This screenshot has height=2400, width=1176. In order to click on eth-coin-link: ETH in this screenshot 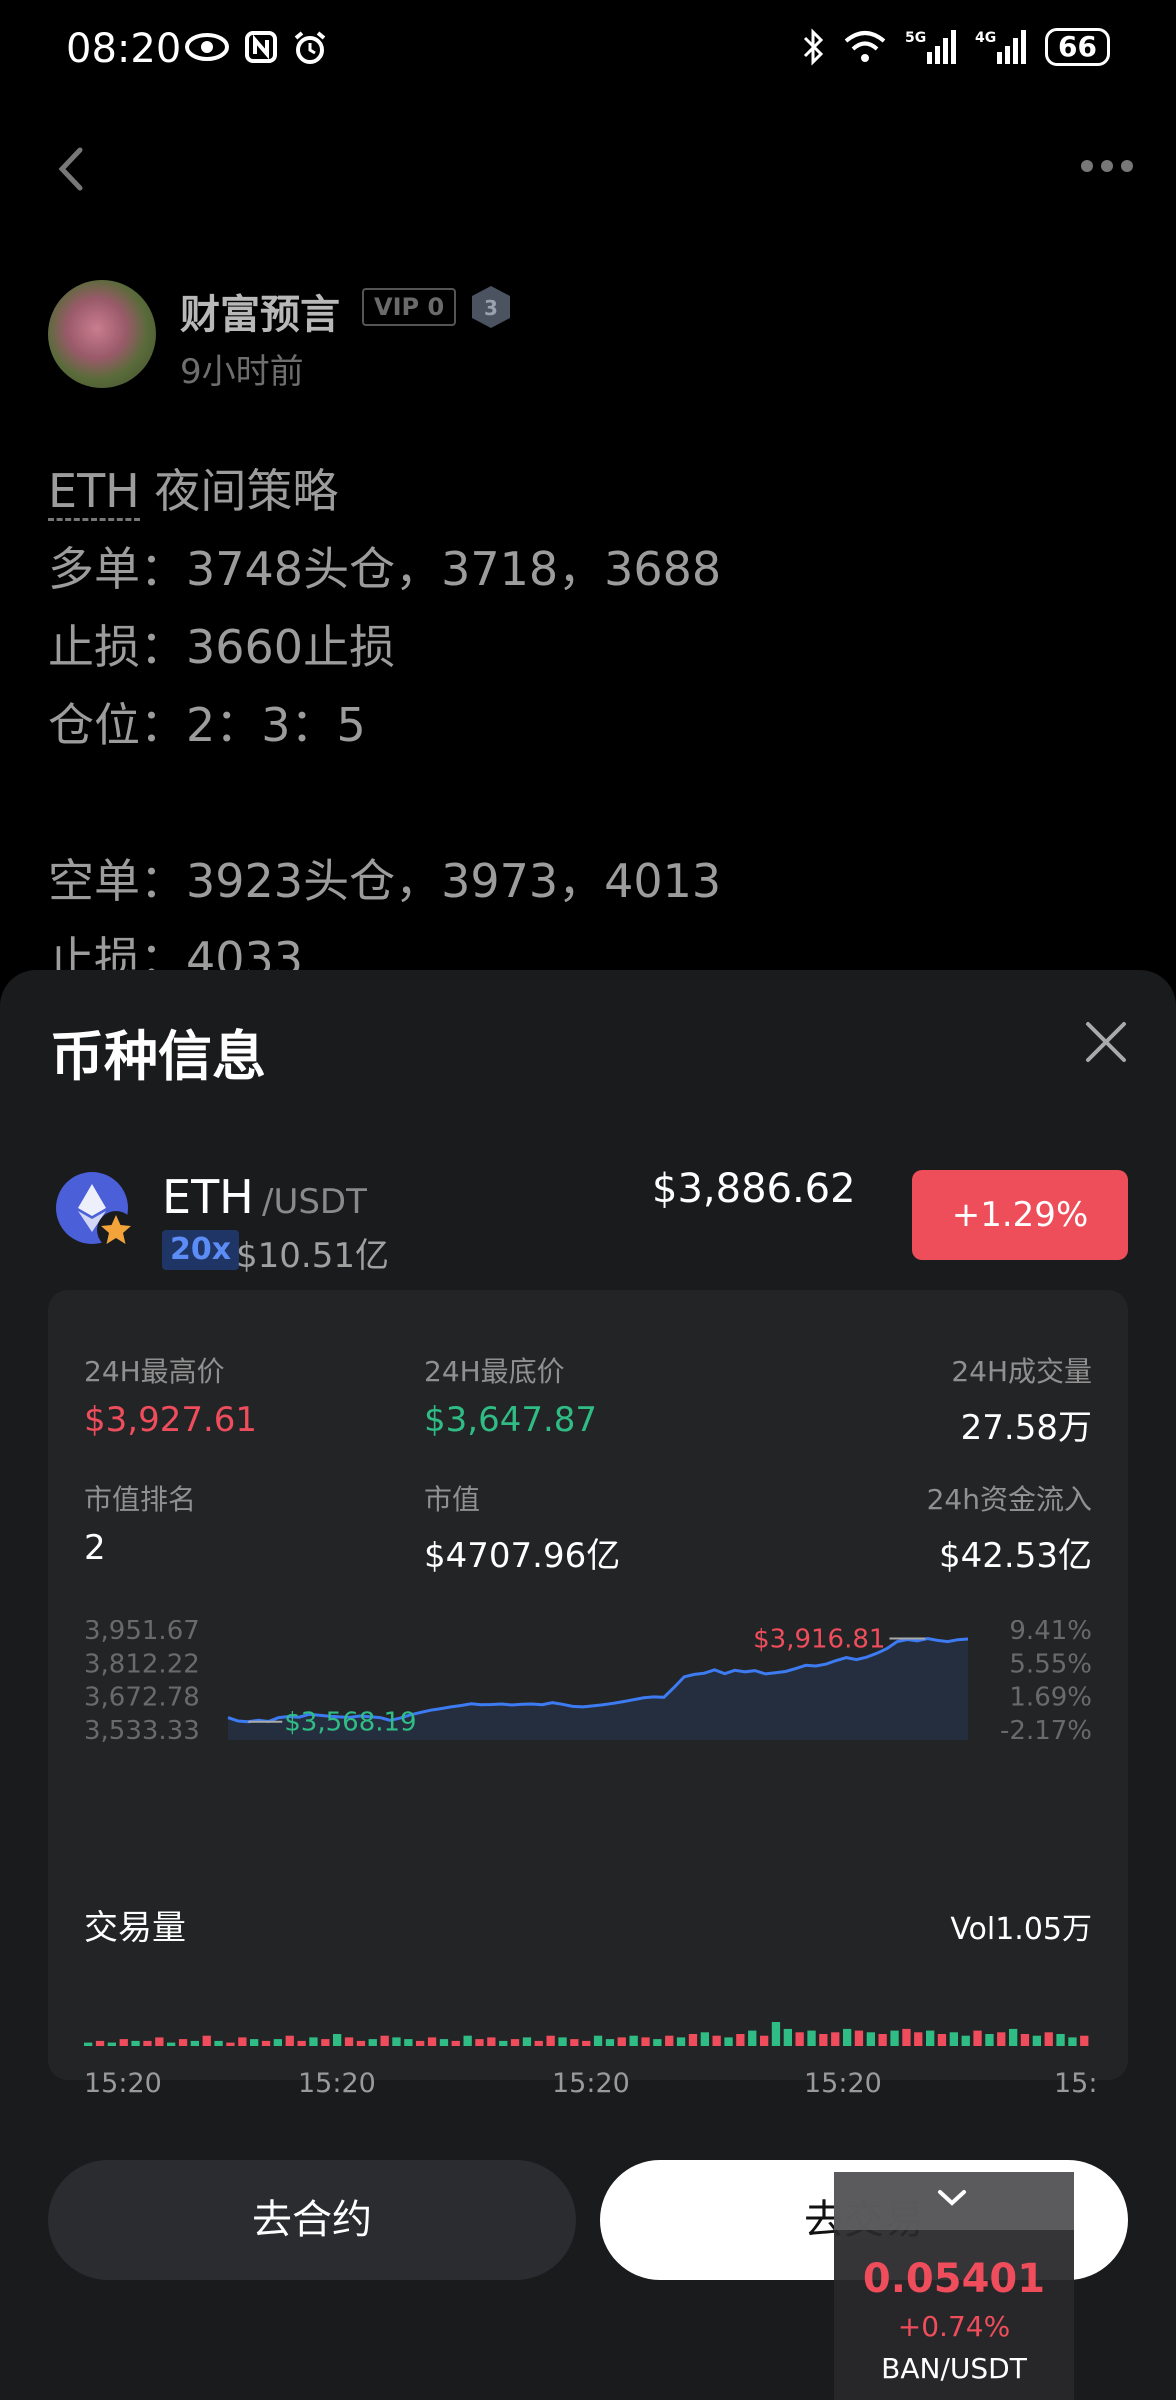, I will do `click(94, 492)`.